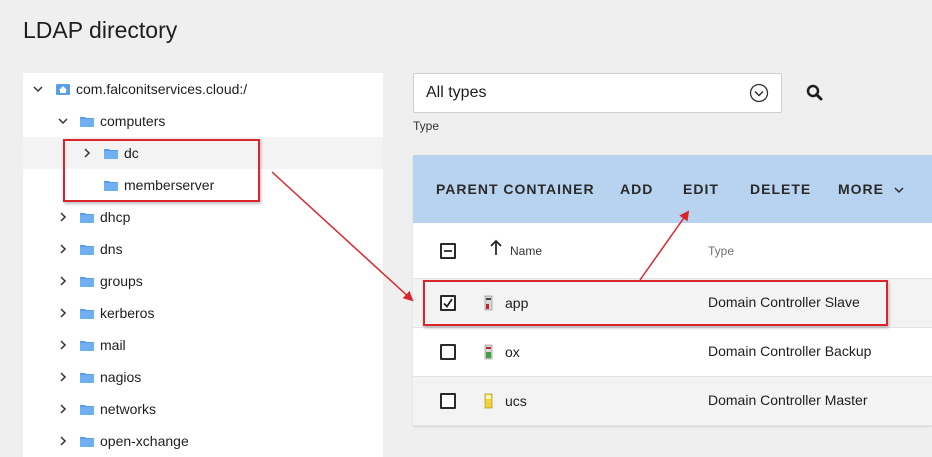 This screenshot has width=932, height=457. I want to click on table-row: ucs Domain Controller Master, so click(672, 401).